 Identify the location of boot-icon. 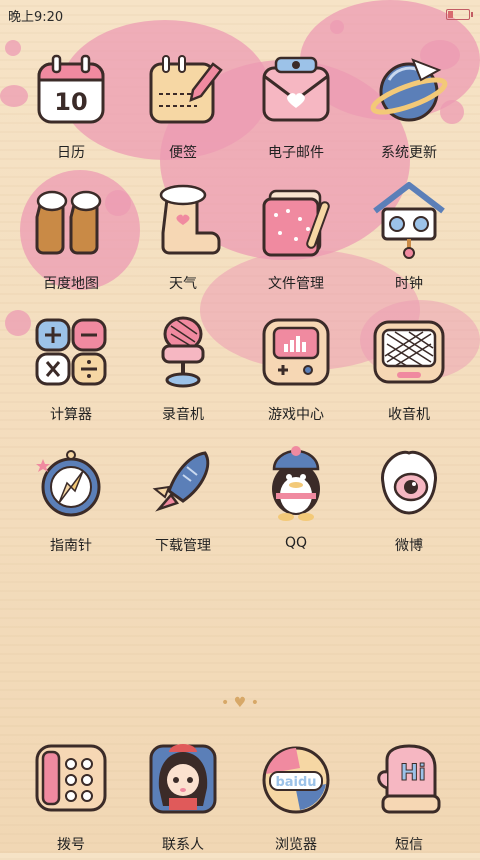
(190, 219).